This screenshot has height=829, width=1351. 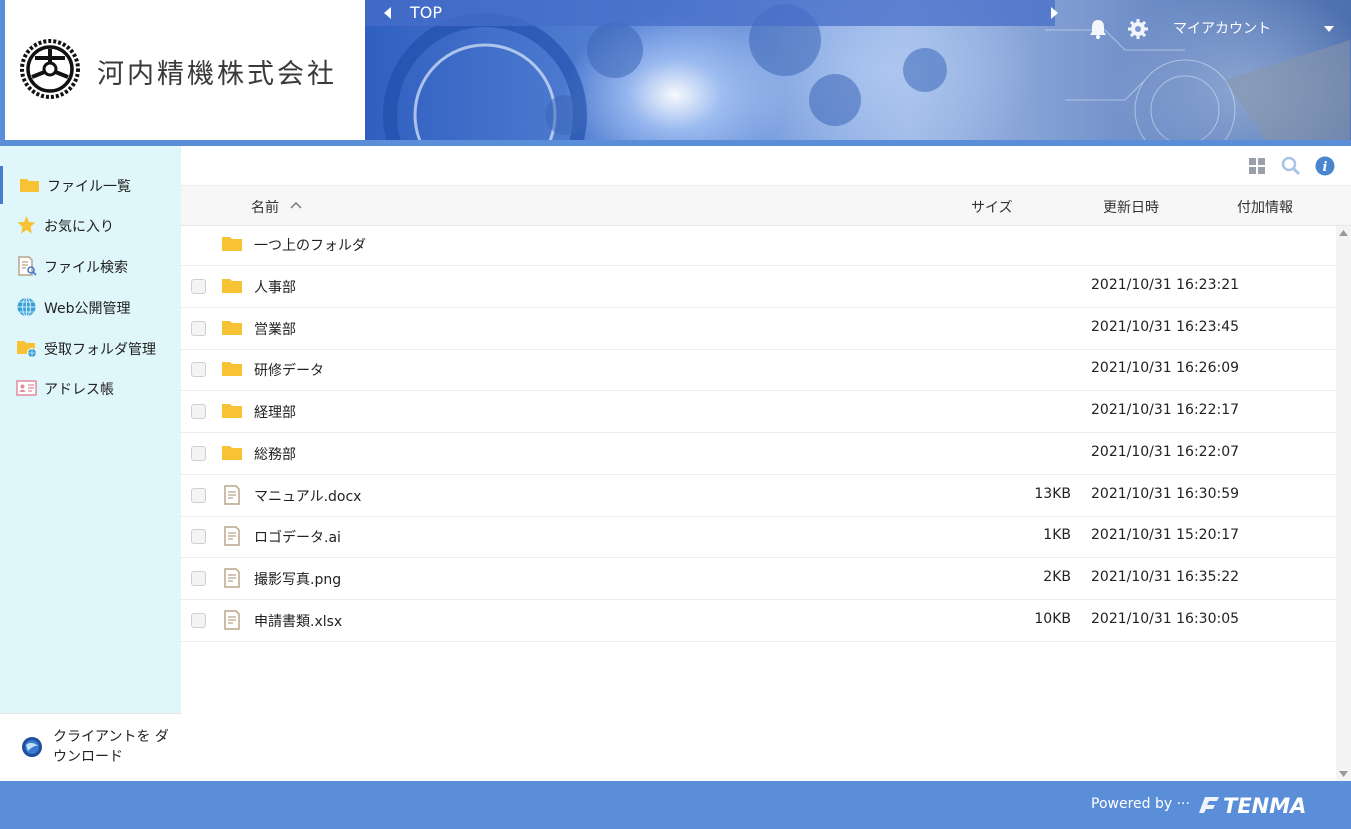 What do you see at coordinates (100, 350) in the screenshot?
I see `sidebar-item-label: 受取フォルダ管理` at bounding box center [100, 350].